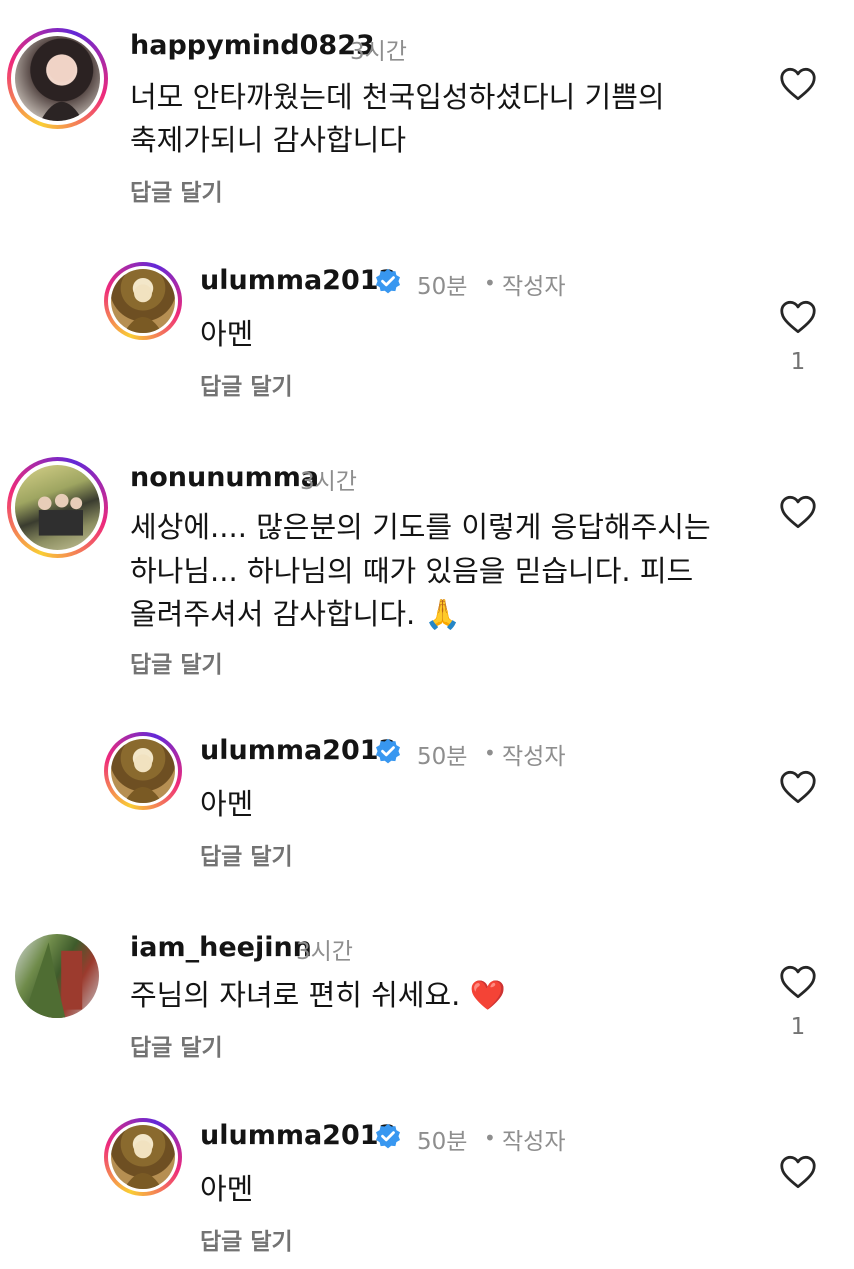 The image size is (854, 1269). I want to click on comment-username: iam_heejinn, so click(221, 947).